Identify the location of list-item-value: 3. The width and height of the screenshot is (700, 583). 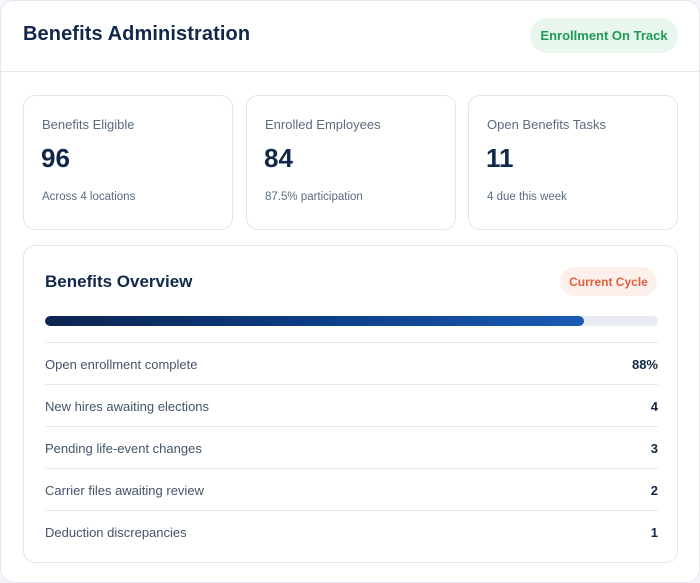
(654, 448).